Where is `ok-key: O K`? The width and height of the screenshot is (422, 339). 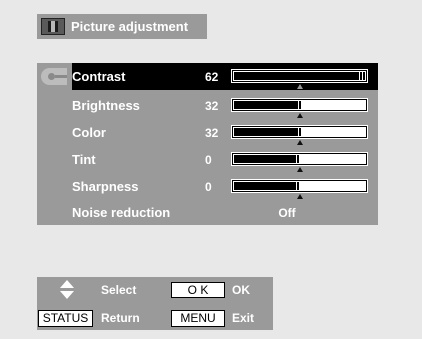
ok-key: O K is located at coordinates (198, 290).